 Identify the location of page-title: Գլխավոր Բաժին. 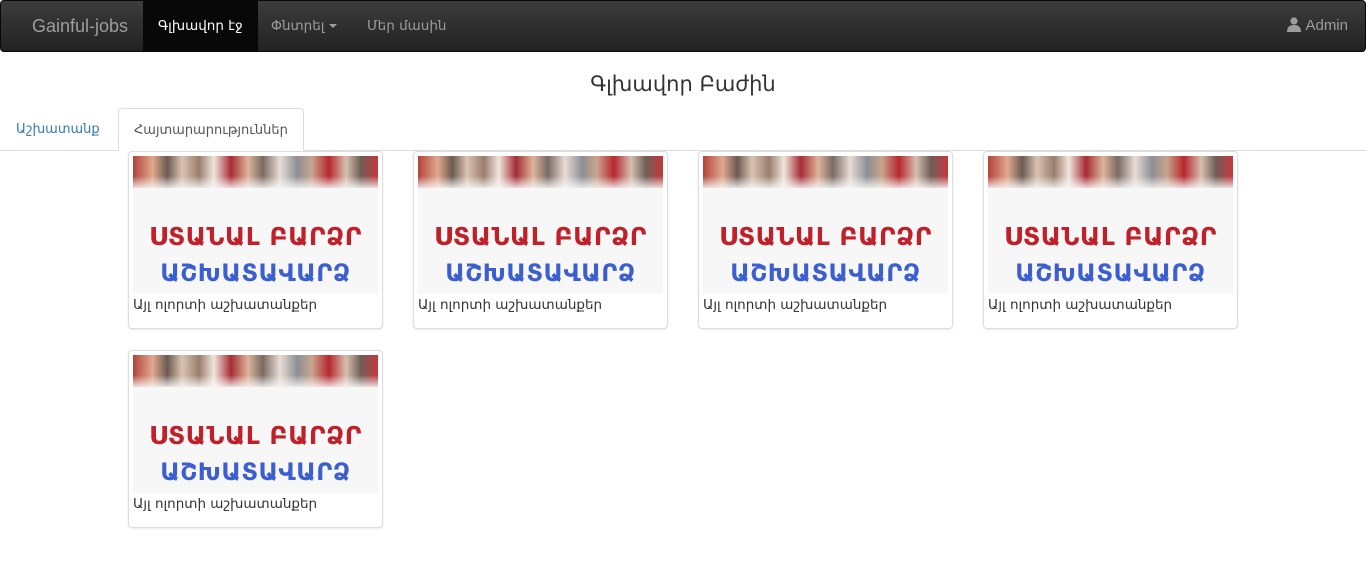
(683, 84).